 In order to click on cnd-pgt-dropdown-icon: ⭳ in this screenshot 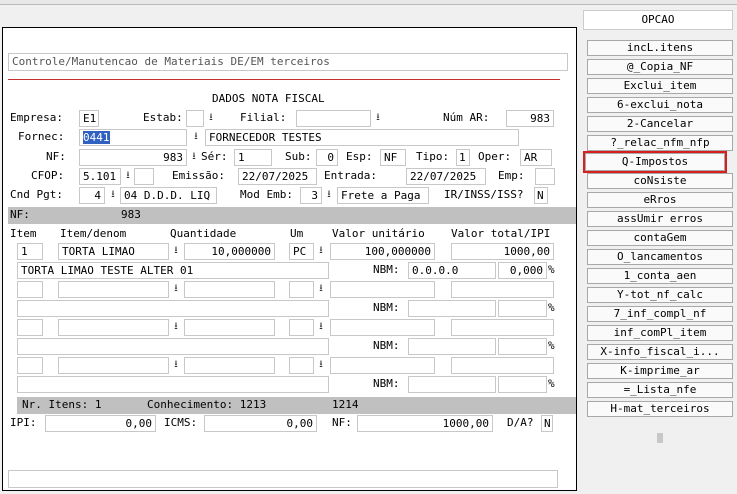, I will do `click(113, 195)`.